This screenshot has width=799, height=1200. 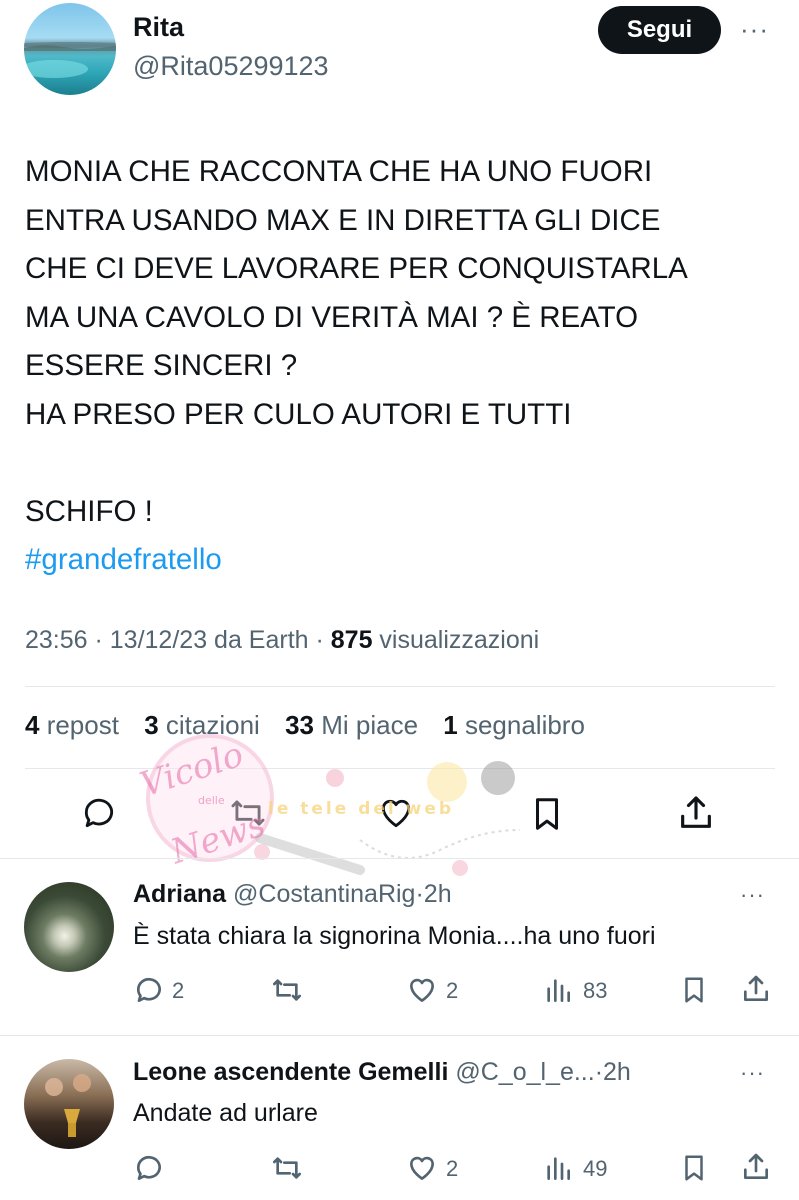 I want to click on tweet-line: MA UNA CAVOLO DI VERITÀ MAI ? È REATO, so click(x=332, y=317).